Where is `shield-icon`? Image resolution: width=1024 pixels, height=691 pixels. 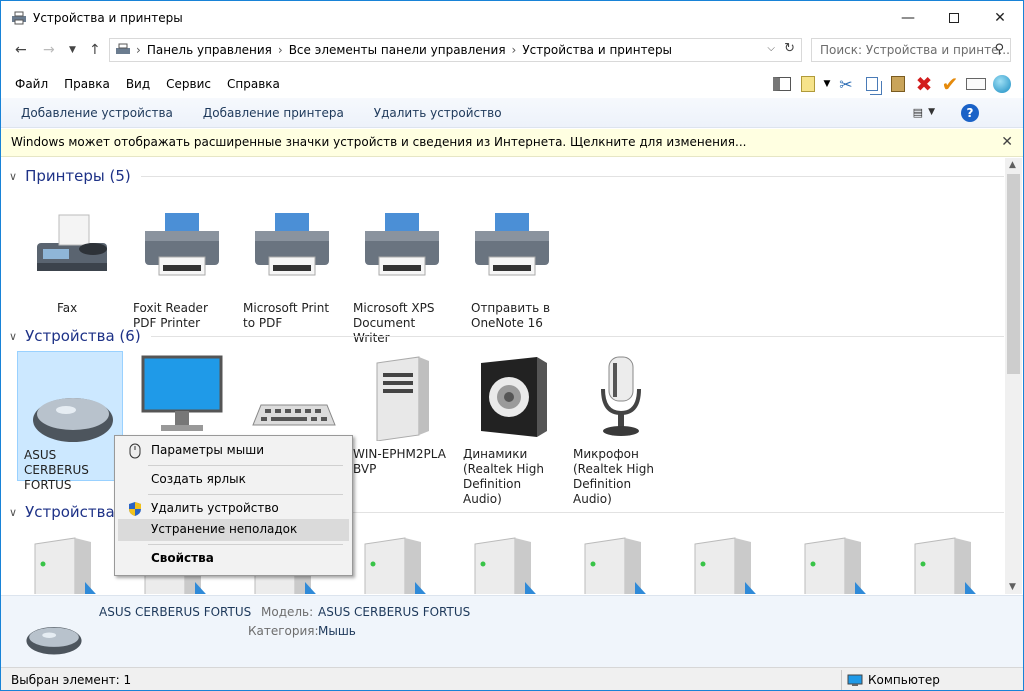 shield-icon is located at coordinates (135, 509).